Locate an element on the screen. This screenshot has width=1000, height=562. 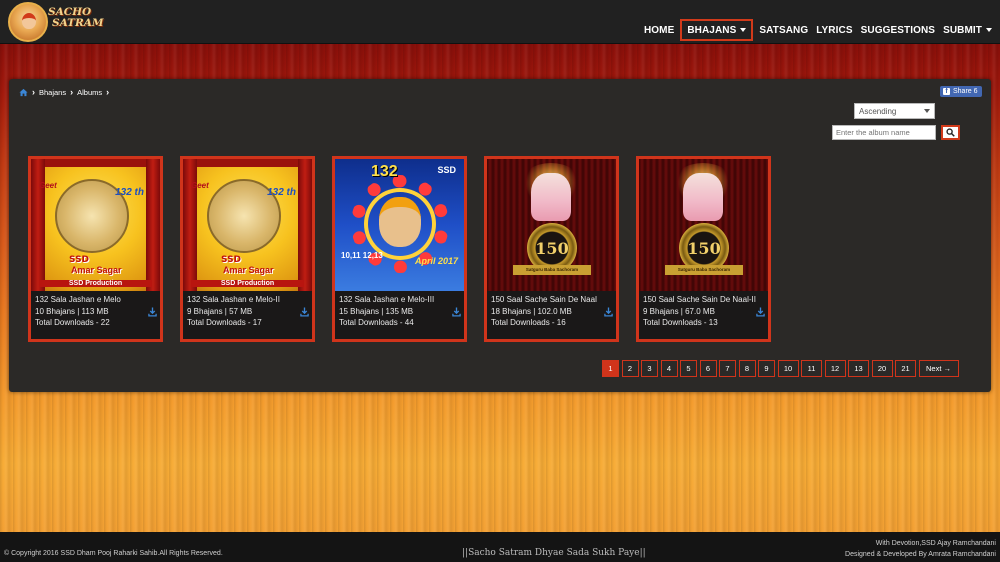
album-stats: 9 Bhajans | 67.0 MB is located at coordinates (679, 311).